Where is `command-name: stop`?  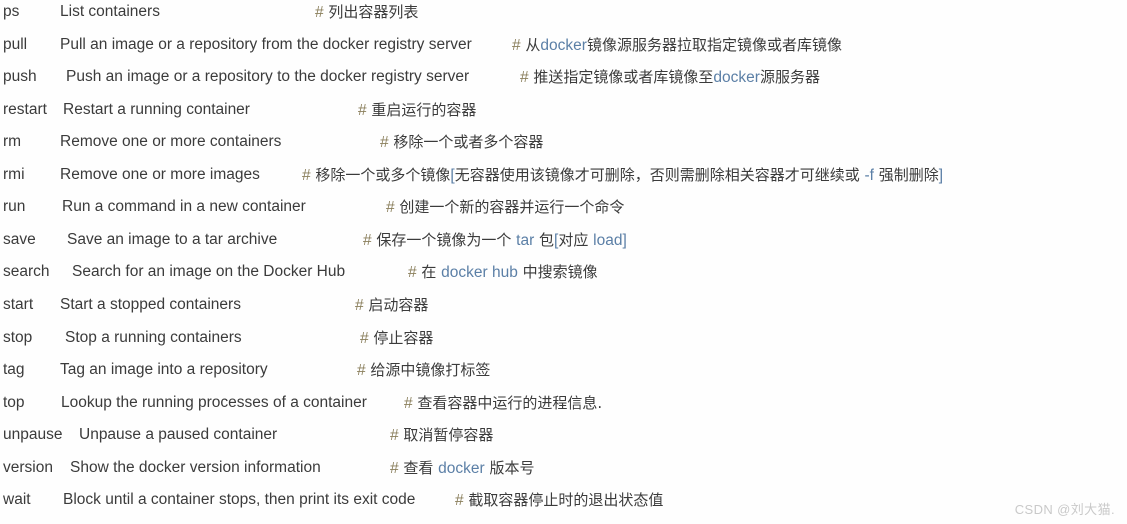
command-name: stop is located at coordinates (18, 337).